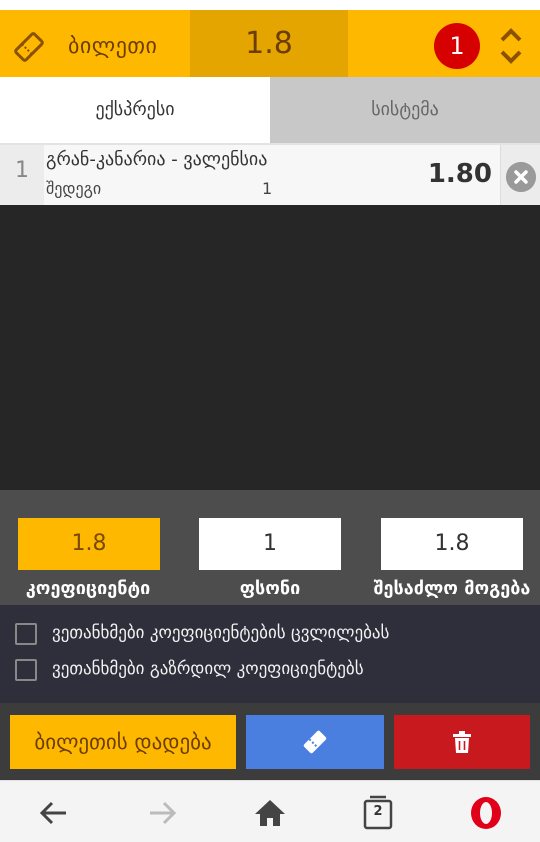  I want to click on possible-win-label: შესაძლო მოგება, so click(452, 588).